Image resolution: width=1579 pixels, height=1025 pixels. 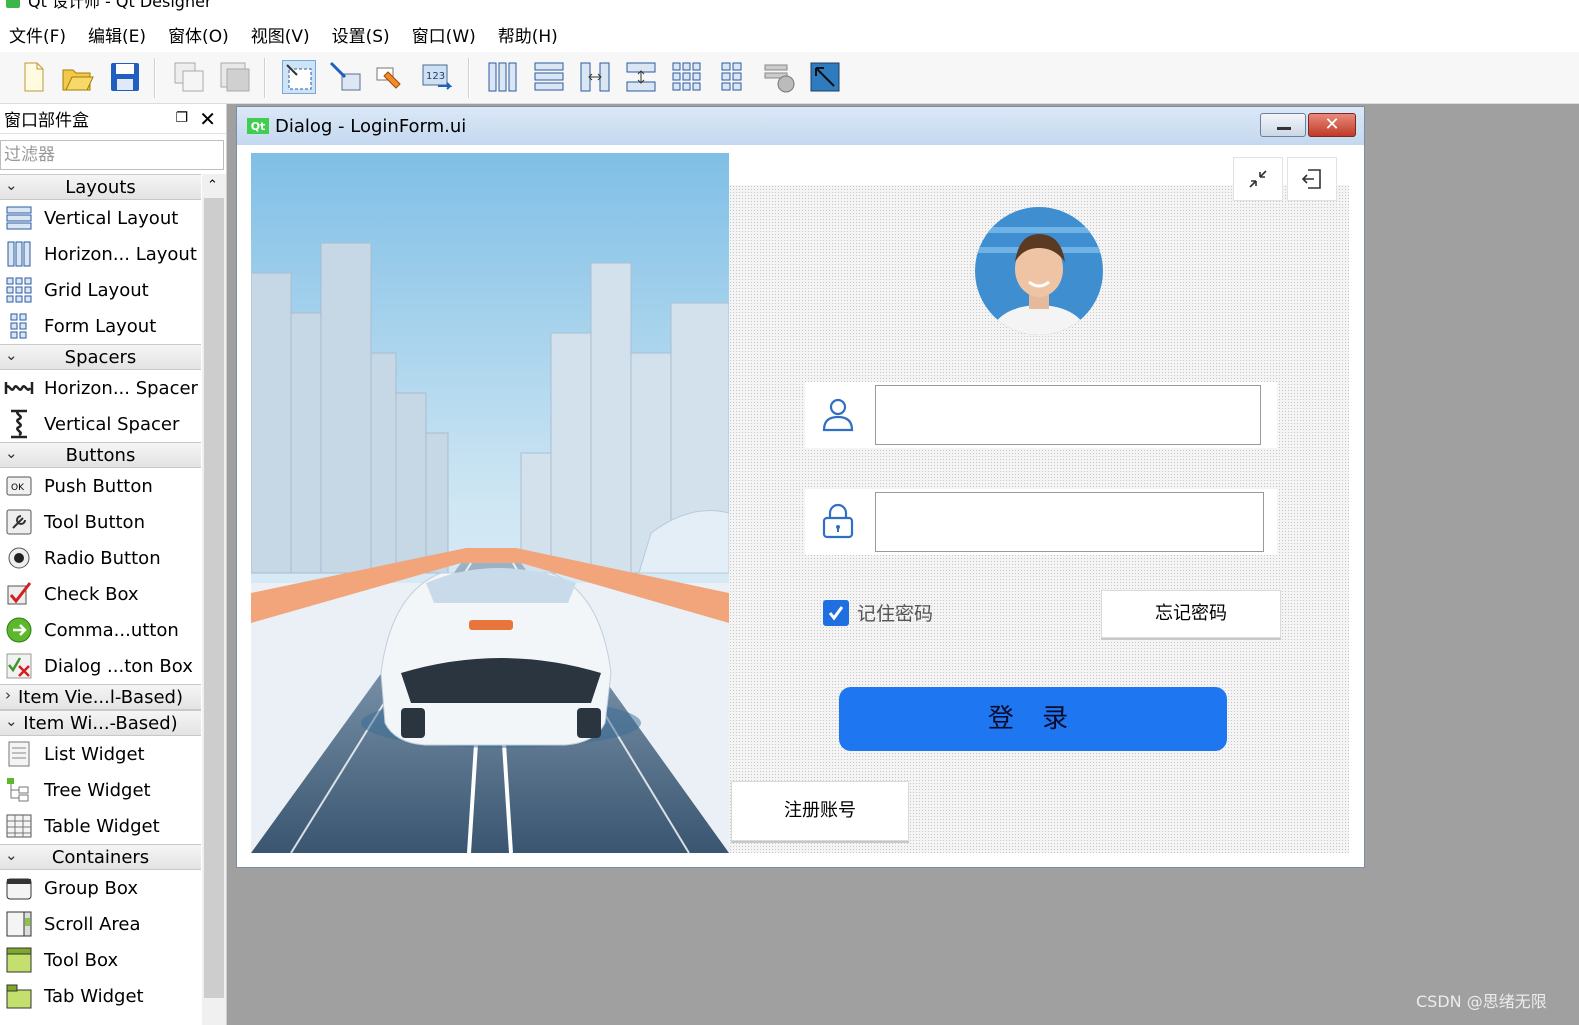 What do you see at coordinates (100, 666) in the screenshot?
I see `list-item-dialog-button-box: Dialog ...ton Box` at bounding box center [100, 666].